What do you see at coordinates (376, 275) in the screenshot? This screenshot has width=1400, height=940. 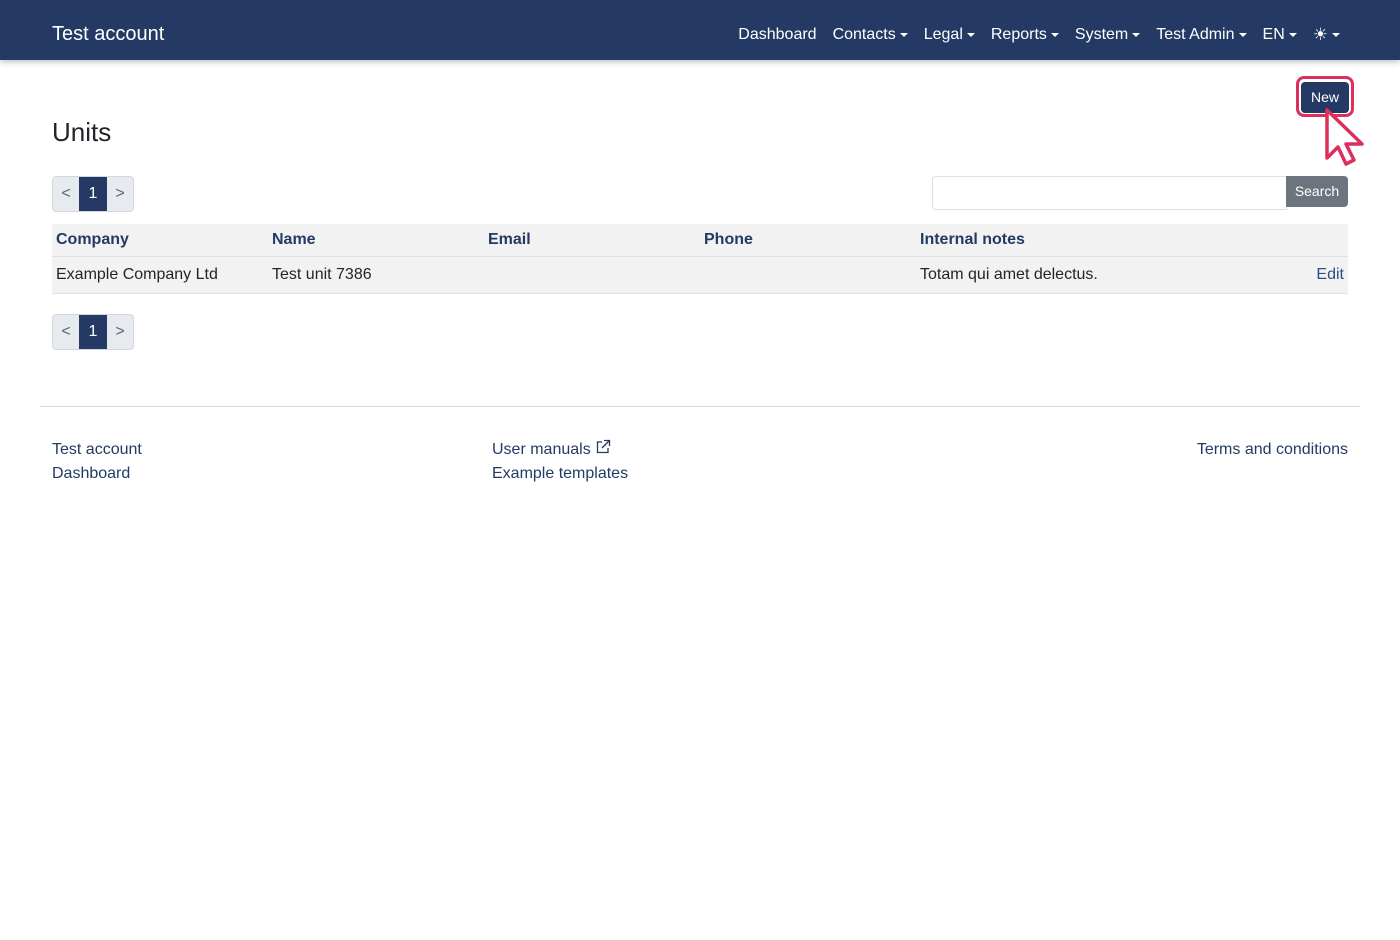 I see `cell-name: Test unit 7386` at bounding box center [376, 275].